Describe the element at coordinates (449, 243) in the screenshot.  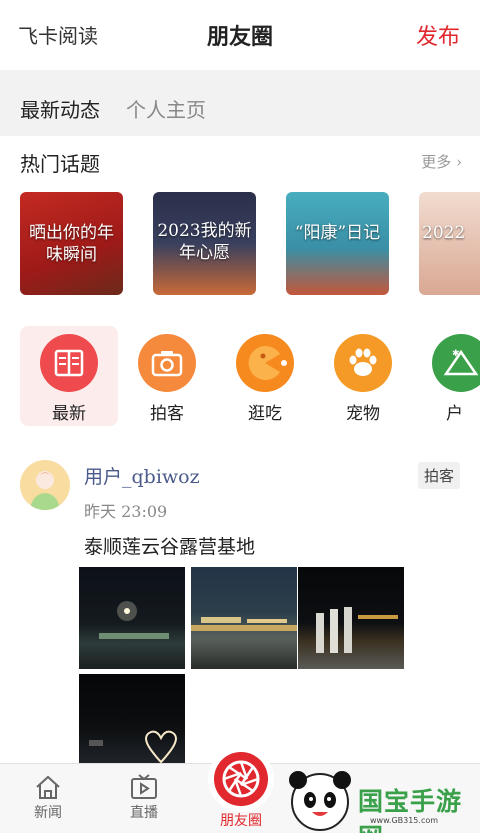
I see `topic-card: 2022` at that location.